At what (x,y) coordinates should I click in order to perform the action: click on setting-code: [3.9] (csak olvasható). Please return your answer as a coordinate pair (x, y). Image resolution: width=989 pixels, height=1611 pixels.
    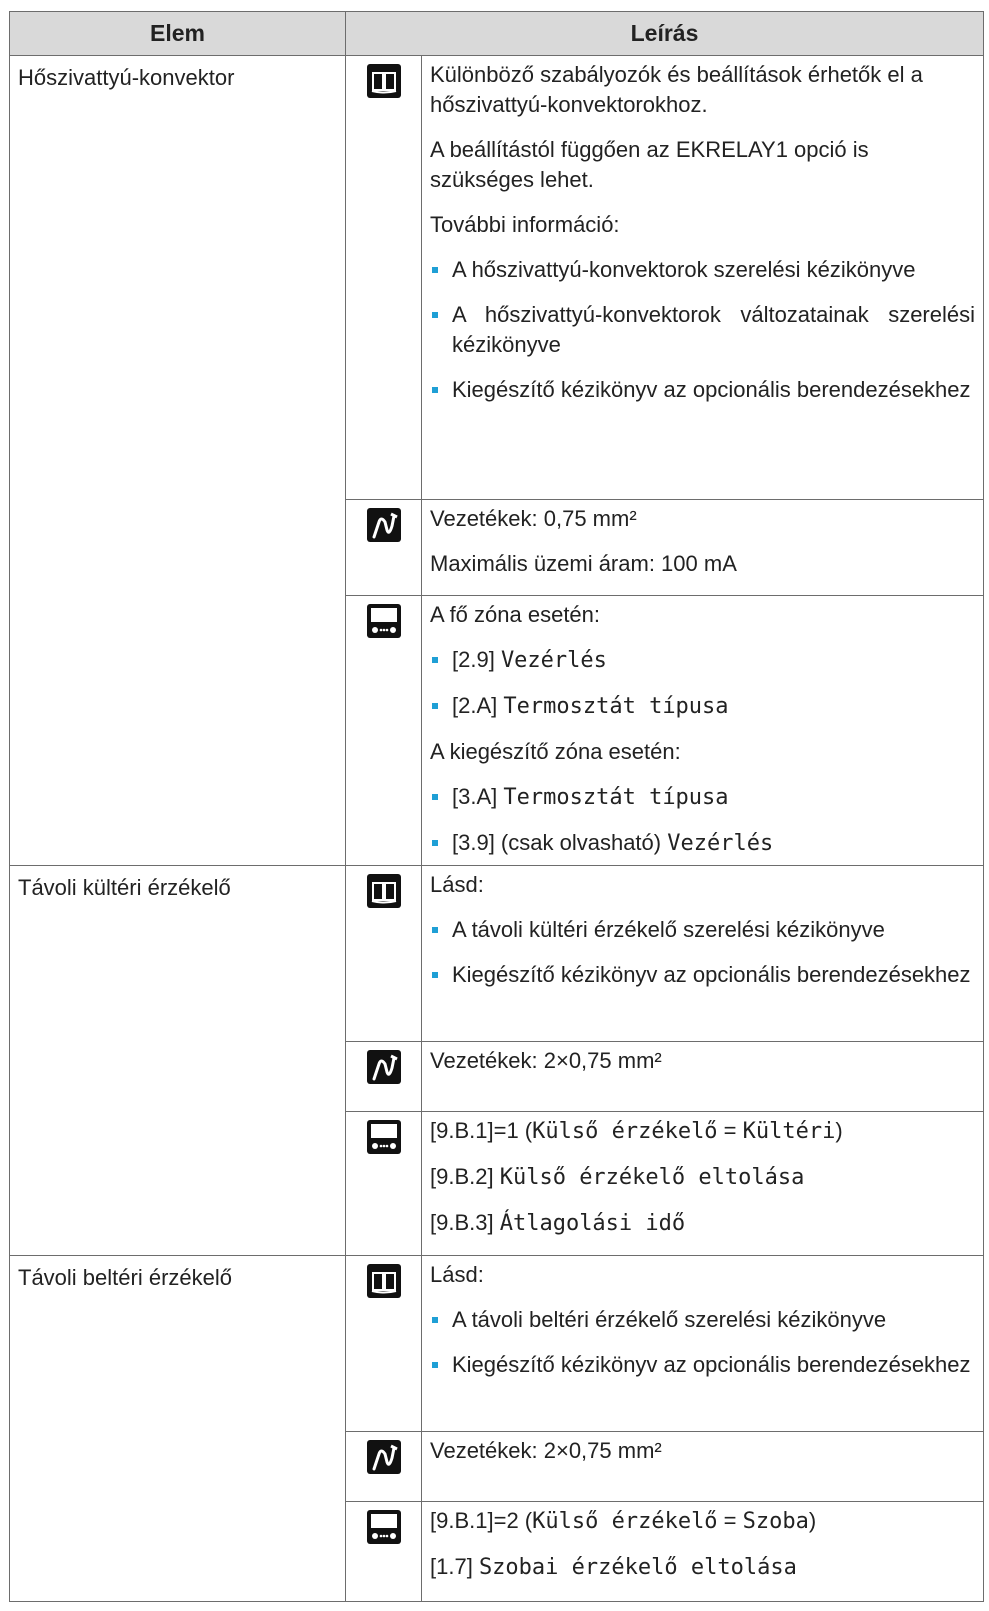
    Looking at the image, I should click on (557, 842).